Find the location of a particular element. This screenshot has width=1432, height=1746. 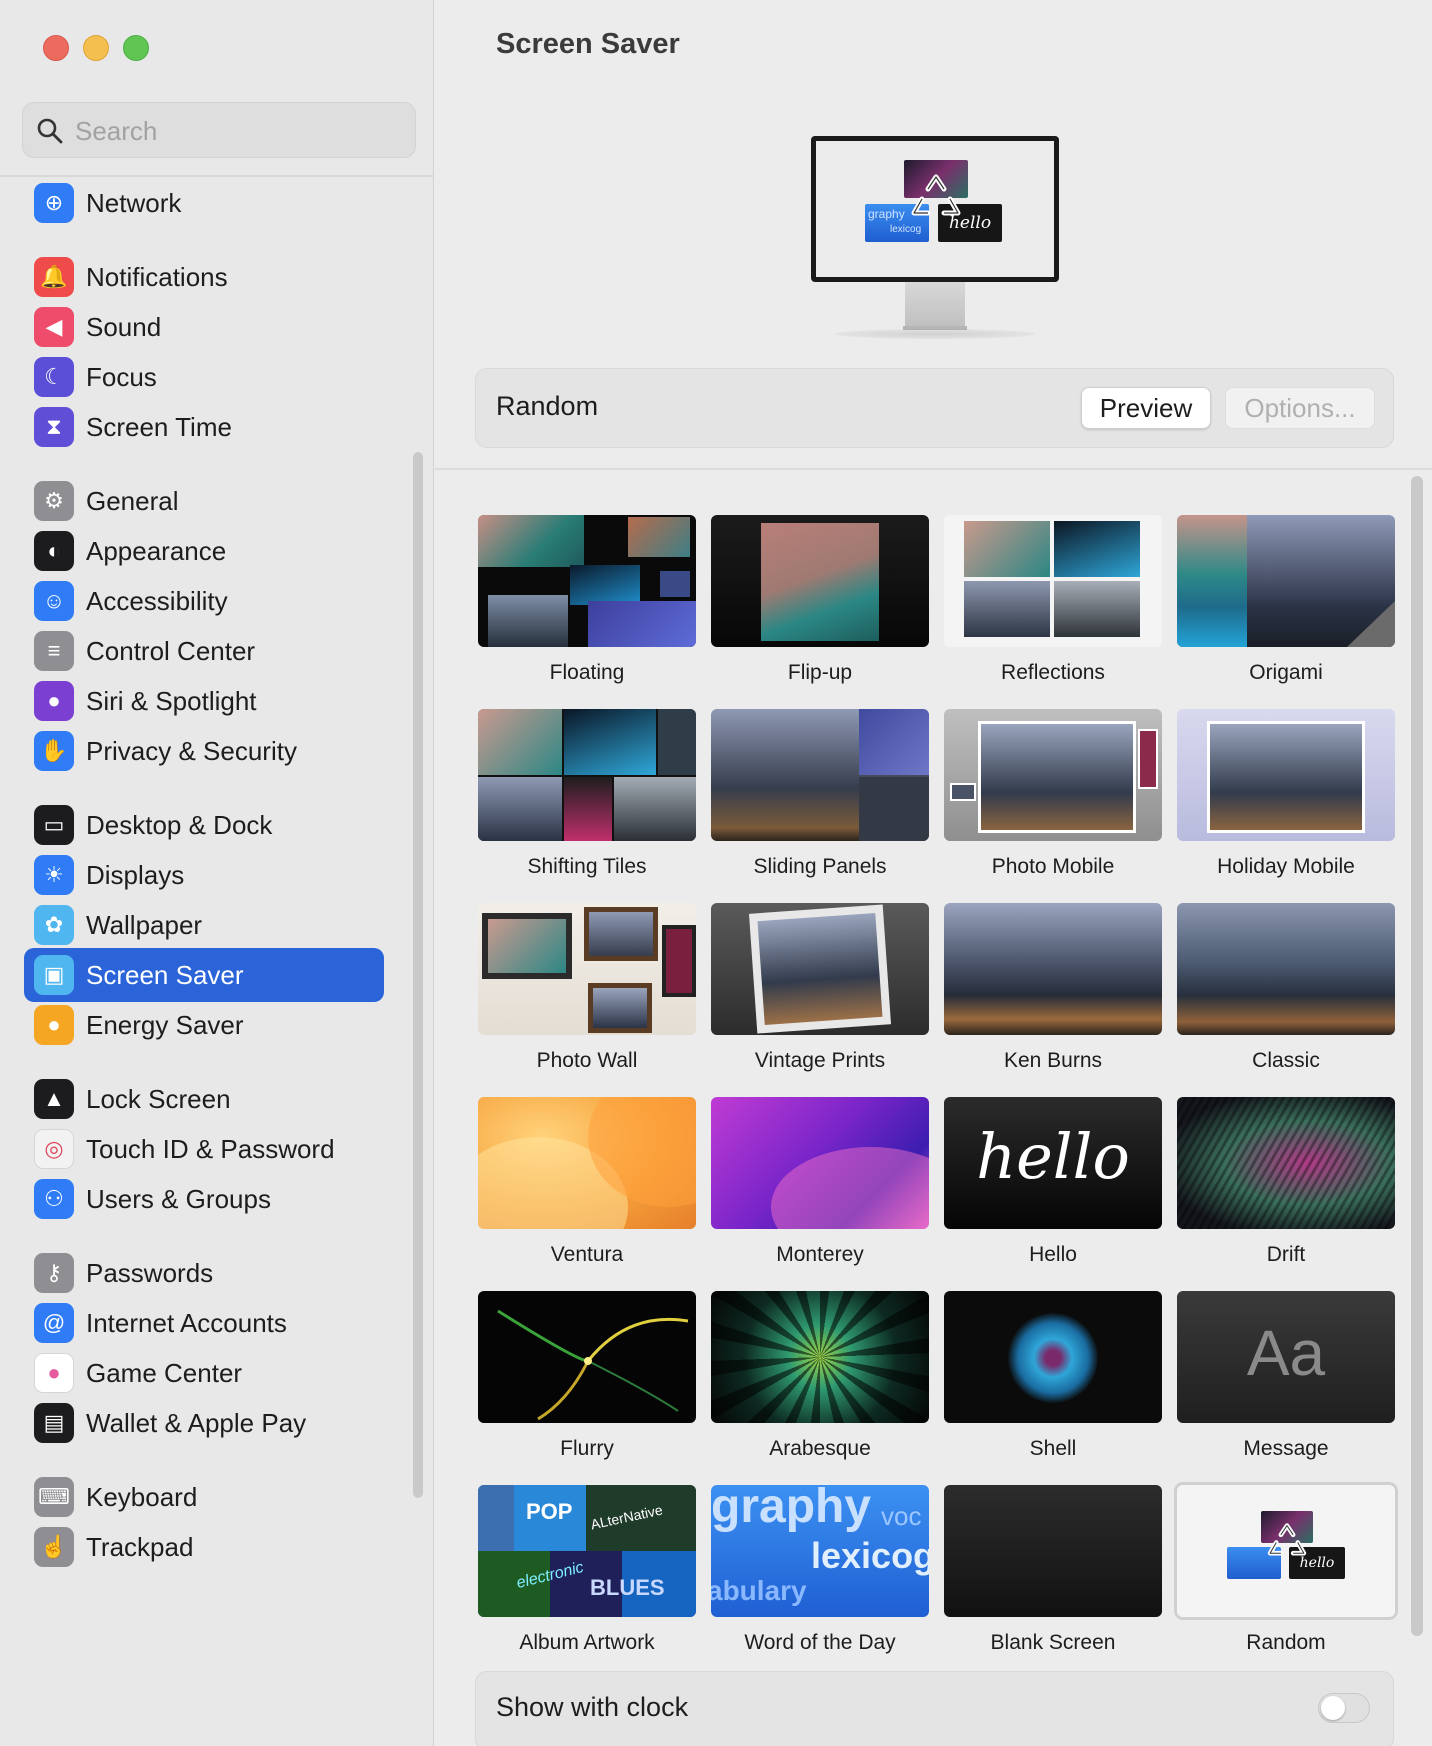

sidebar-item-touch-id-password: ◎ Touch ID & Password is located at coordinates (204, 1149).